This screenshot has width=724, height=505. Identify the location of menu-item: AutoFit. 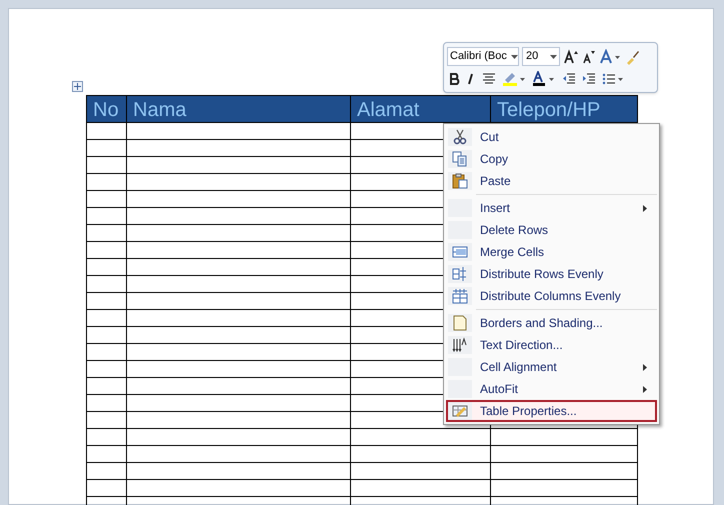
(551, 389).